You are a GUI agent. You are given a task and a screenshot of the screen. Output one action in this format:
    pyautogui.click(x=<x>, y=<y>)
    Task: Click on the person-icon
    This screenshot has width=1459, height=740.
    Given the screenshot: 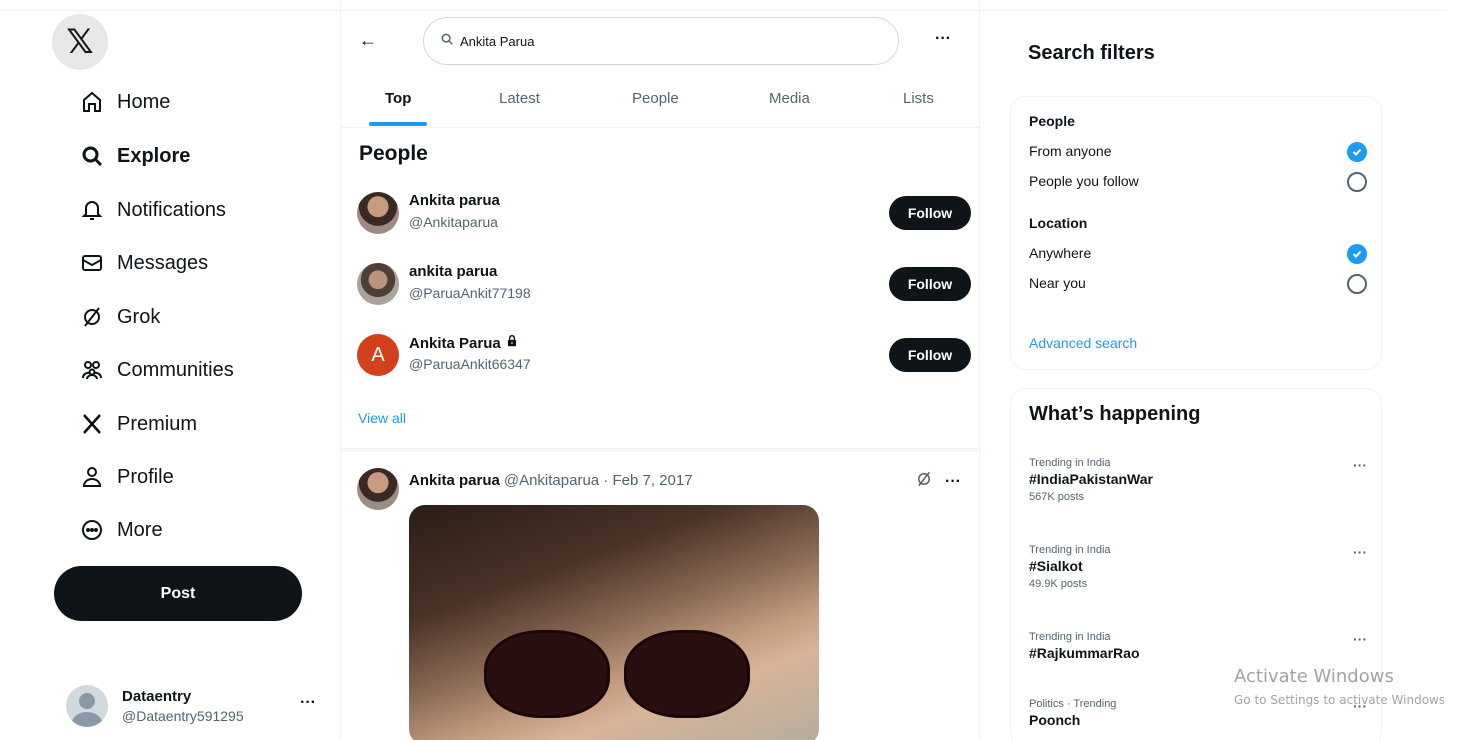 What is the action you would take?
    pyautogui.click(x=92, y=477)
    